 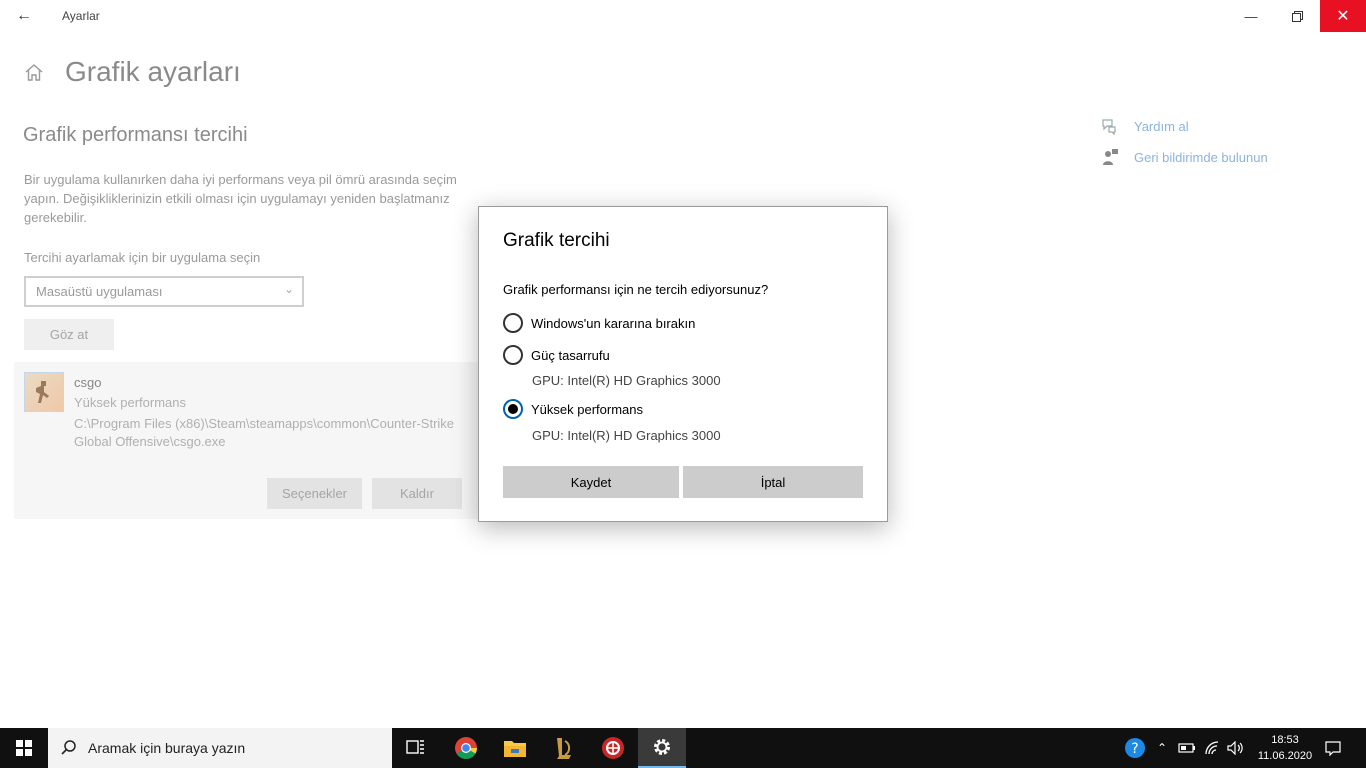 I want to click on option-high-performance: Yüksek performans, so click(x=573, y=409).